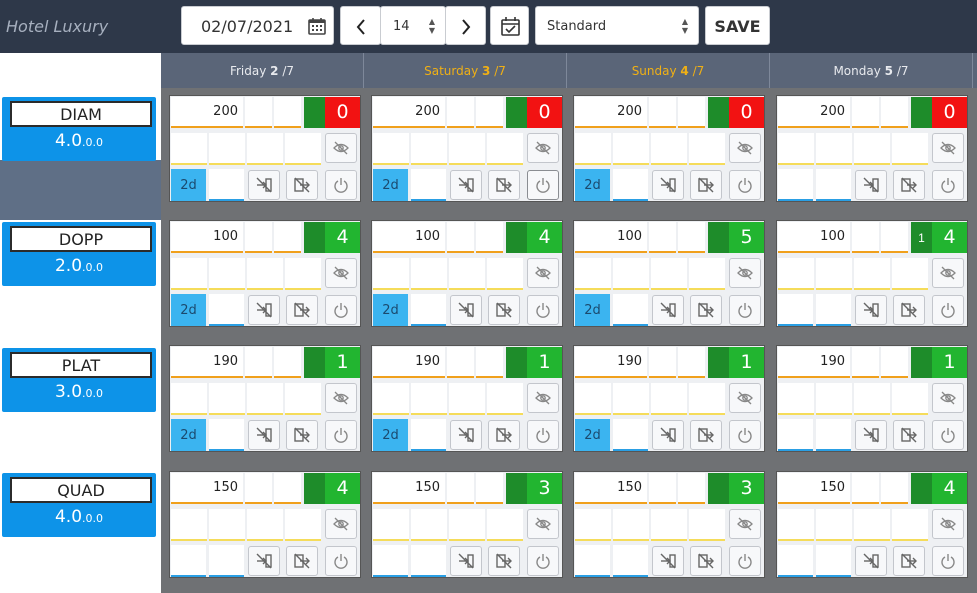  Describe the element at coordinates (939, 362) in the screenshot. I see `availability-box: 1` at that location.